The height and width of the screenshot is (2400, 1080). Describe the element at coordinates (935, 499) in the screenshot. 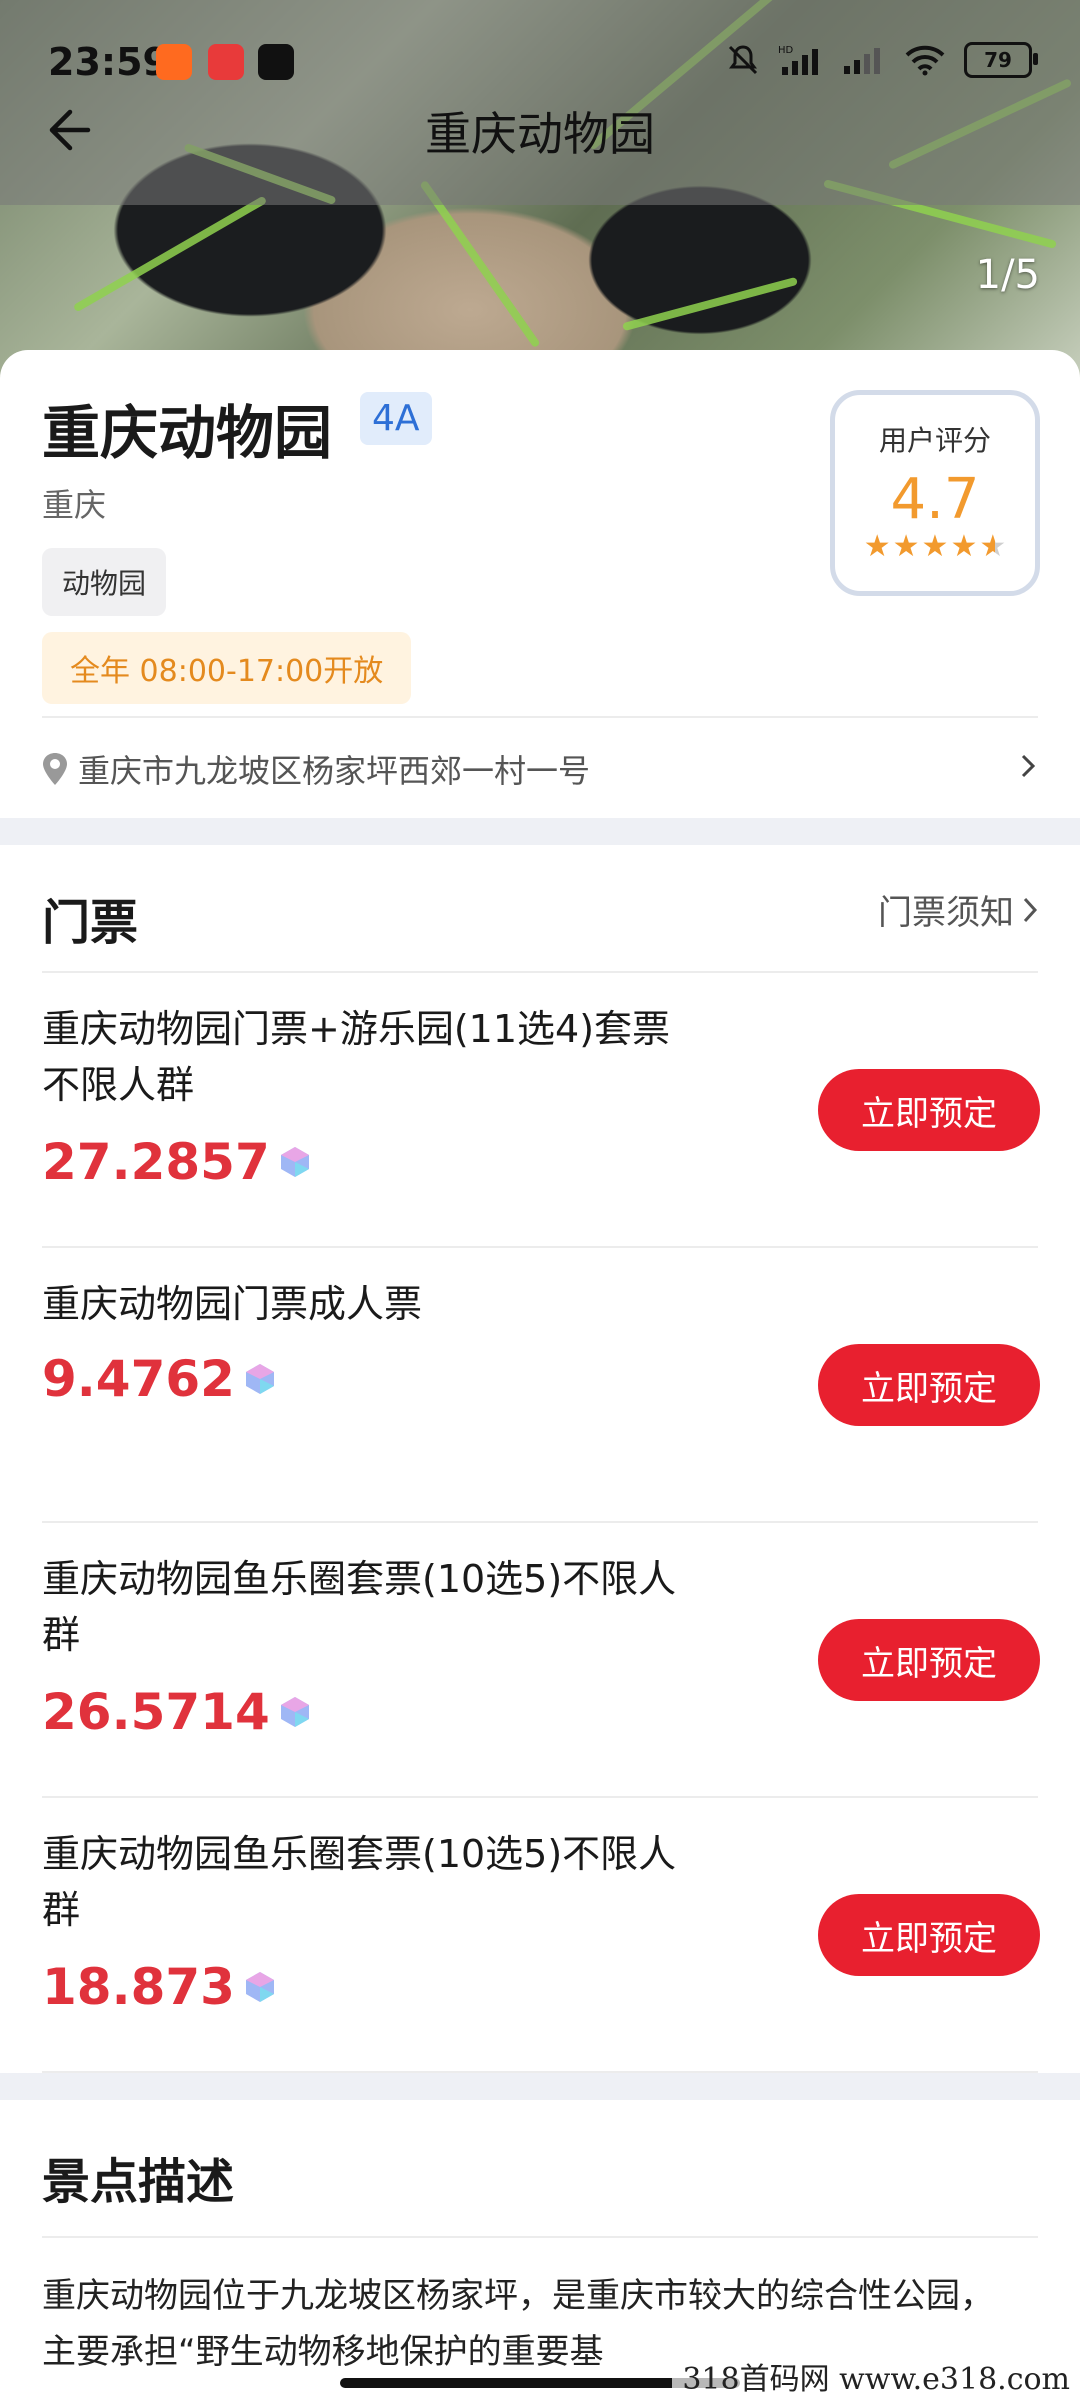

I see `rating-score: 4.7` at that location.